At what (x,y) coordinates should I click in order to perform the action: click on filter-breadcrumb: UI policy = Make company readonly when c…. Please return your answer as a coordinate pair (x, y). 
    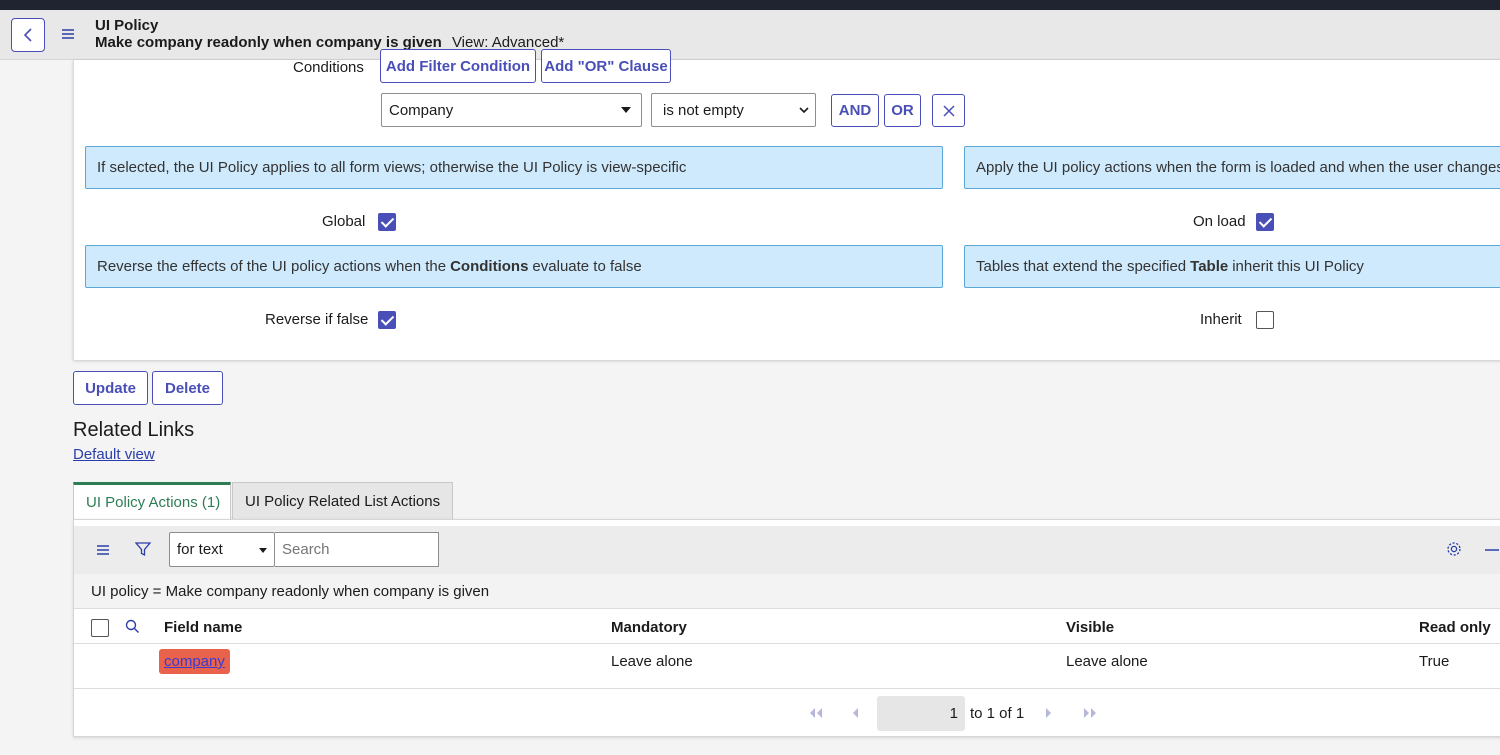
    Looking at the image, I should click on (787, 591).